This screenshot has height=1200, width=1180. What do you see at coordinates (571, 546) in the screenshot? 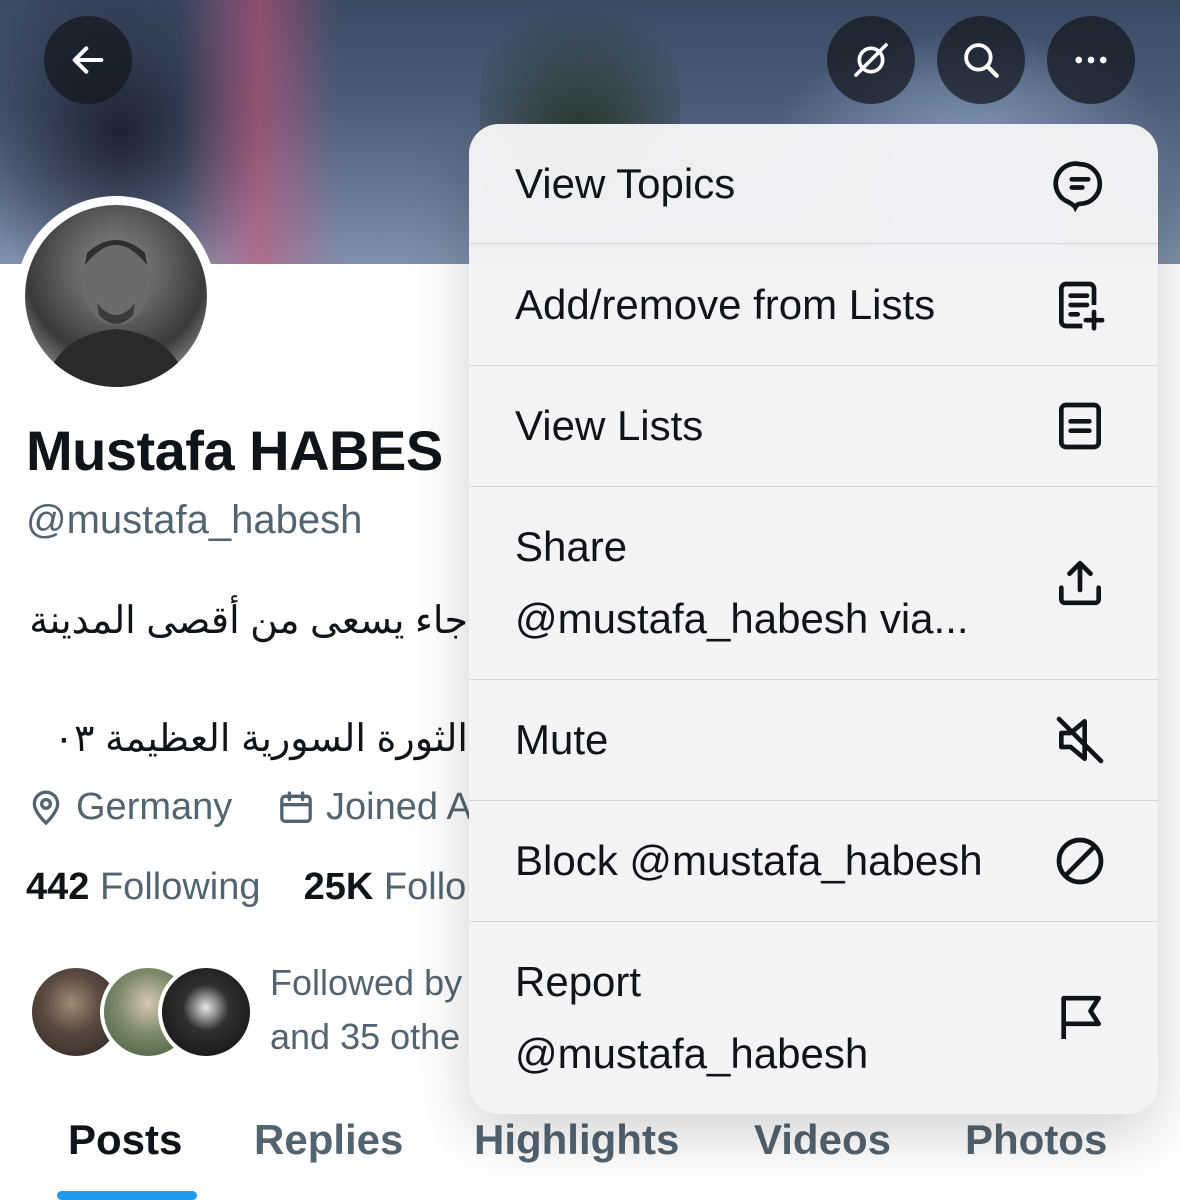
I see `menu-item-label-line: Share` at bounding box center [571, 546].